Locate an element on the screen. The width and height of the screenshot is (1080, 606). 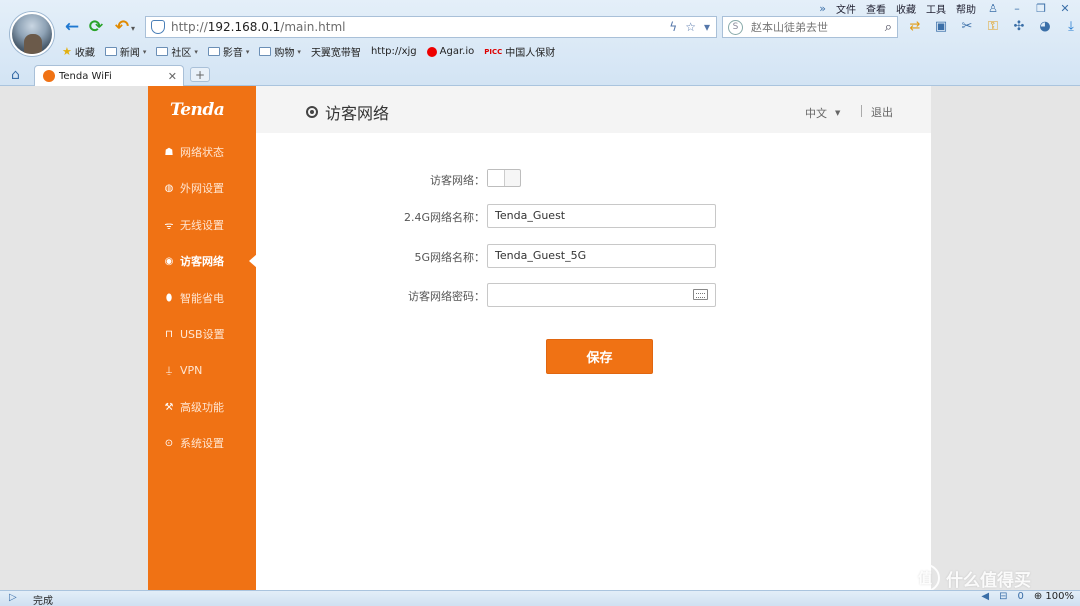
watermark: 什么值得买 is located at coordinates (971, 578).